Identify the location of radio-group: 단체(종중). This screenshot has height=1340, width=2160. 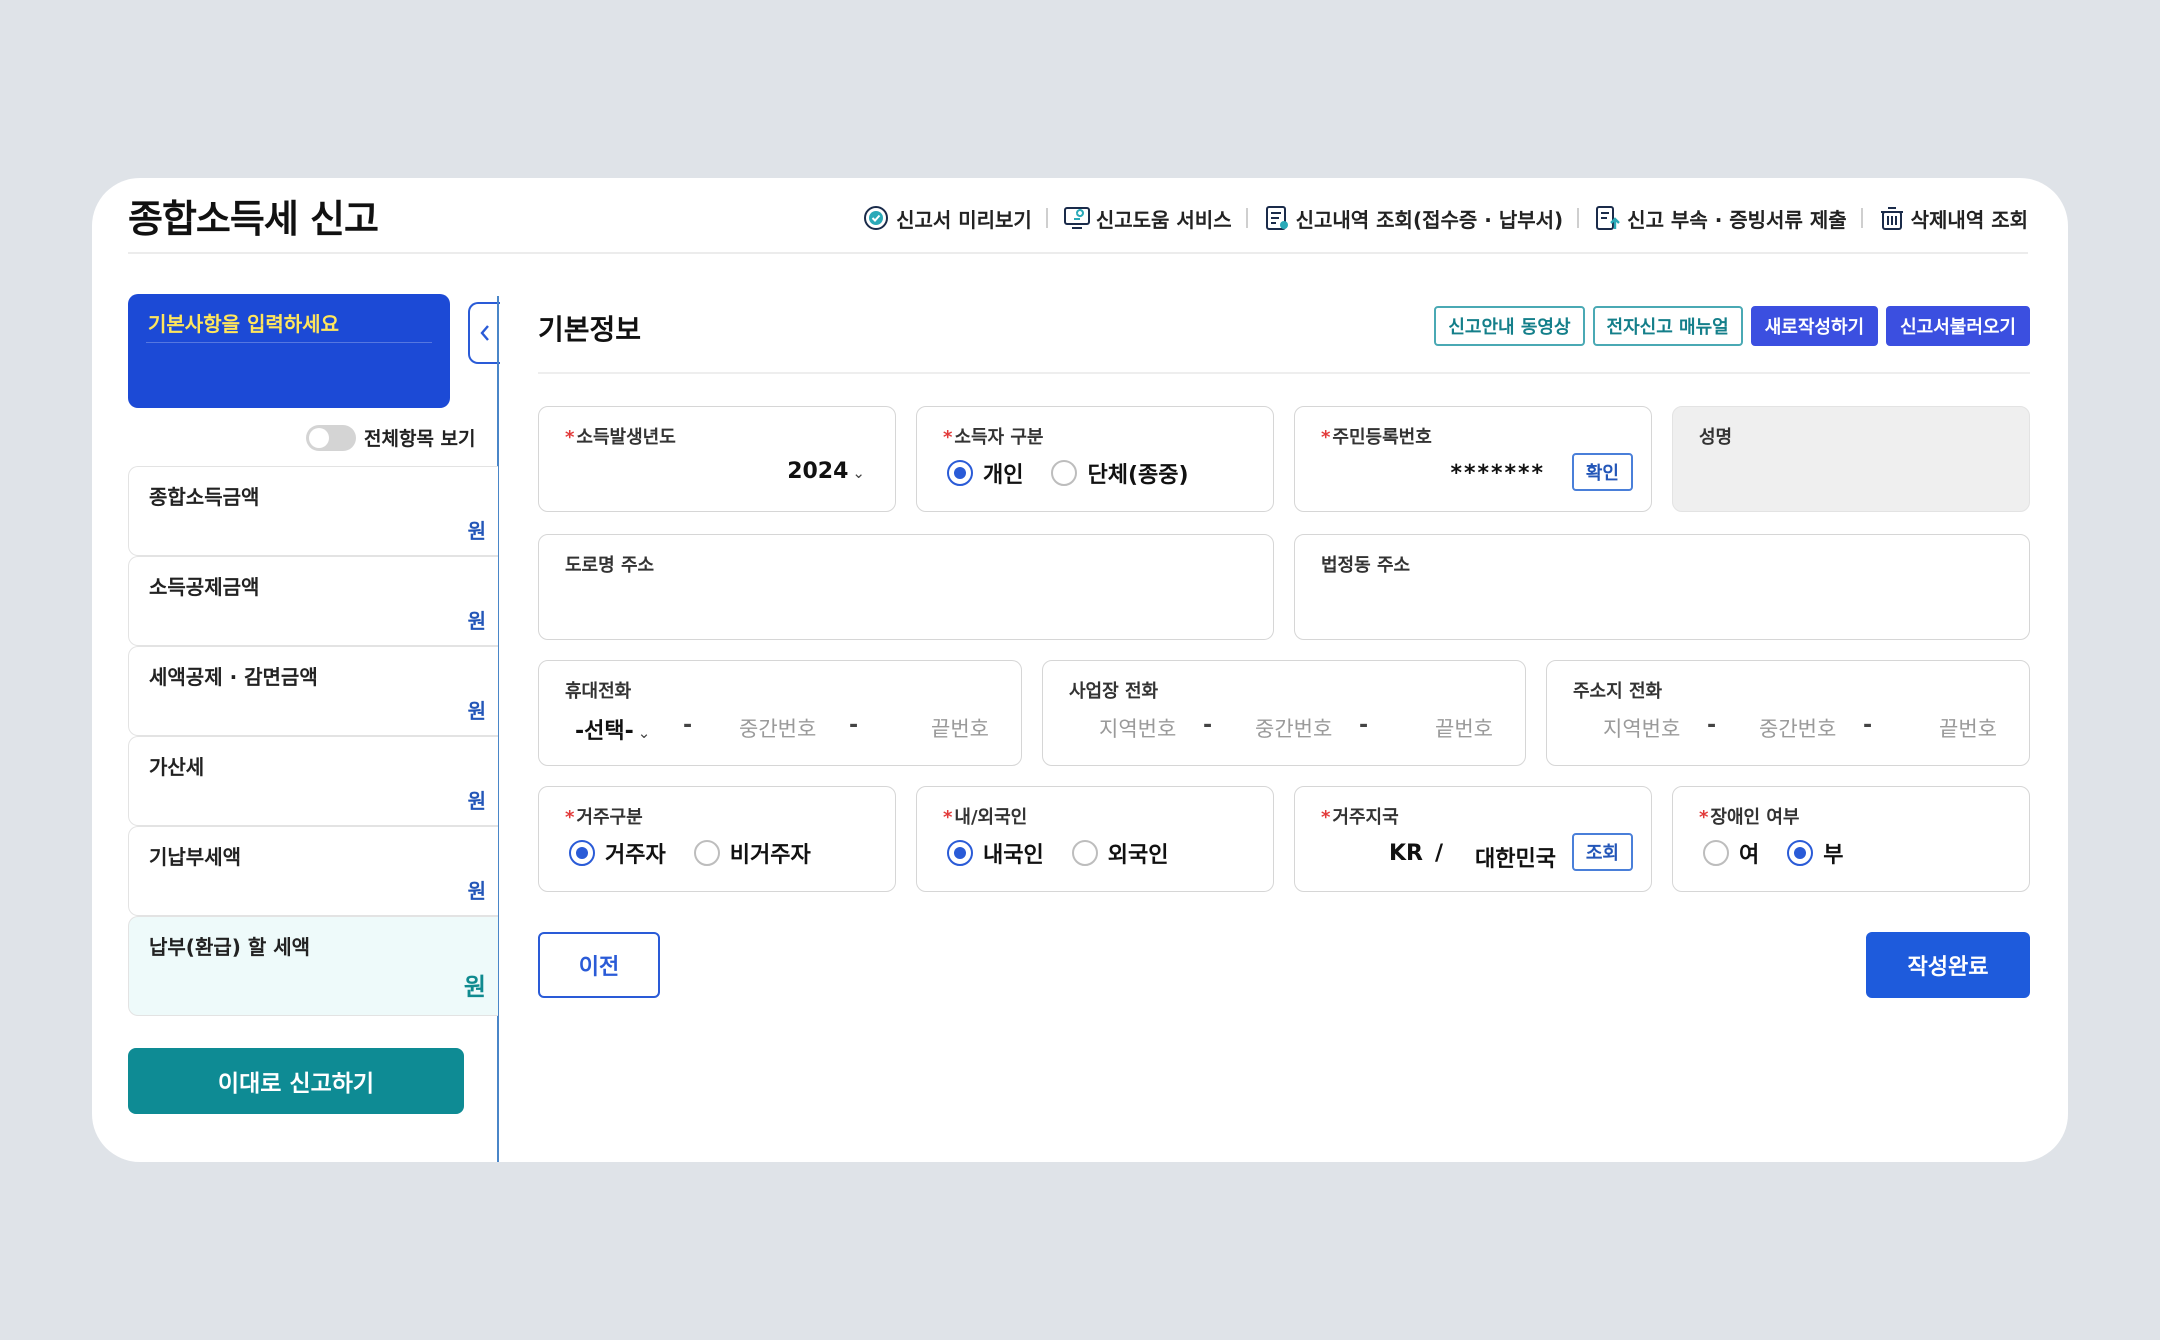
(1120, 473).